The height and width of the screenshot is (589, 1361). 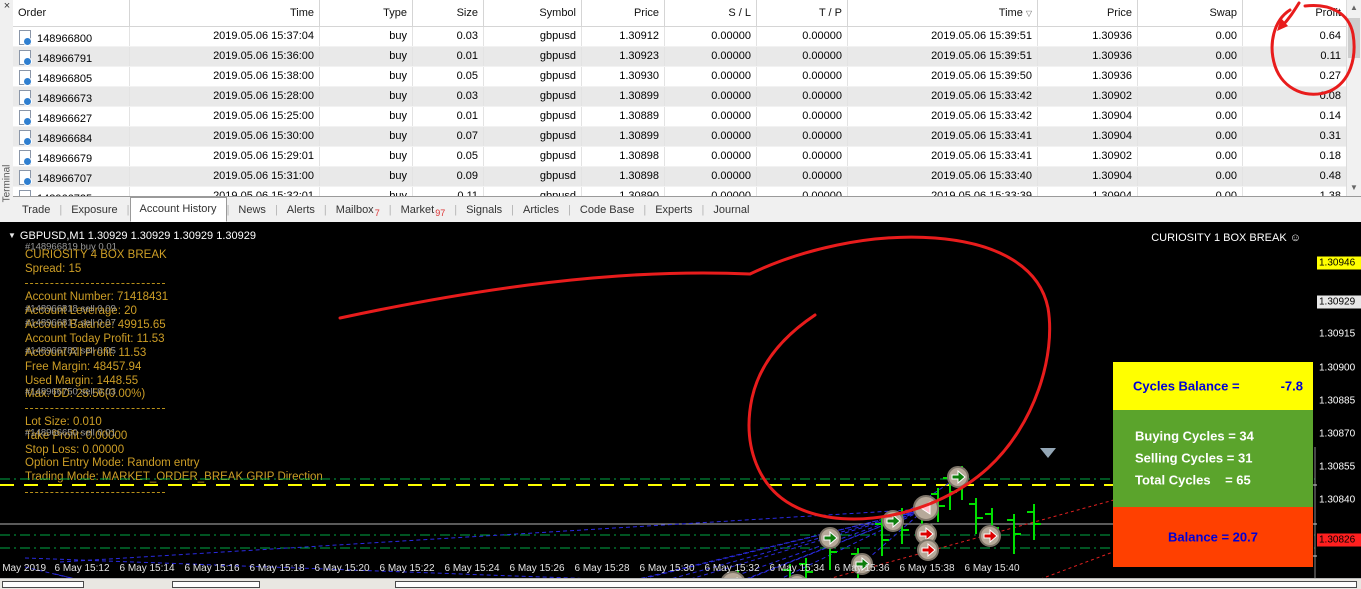 What do you see at coordinates (1088, 36) in the screenshot?
I see `cell-price: 1.30936` at bounding box center [1088, 36].